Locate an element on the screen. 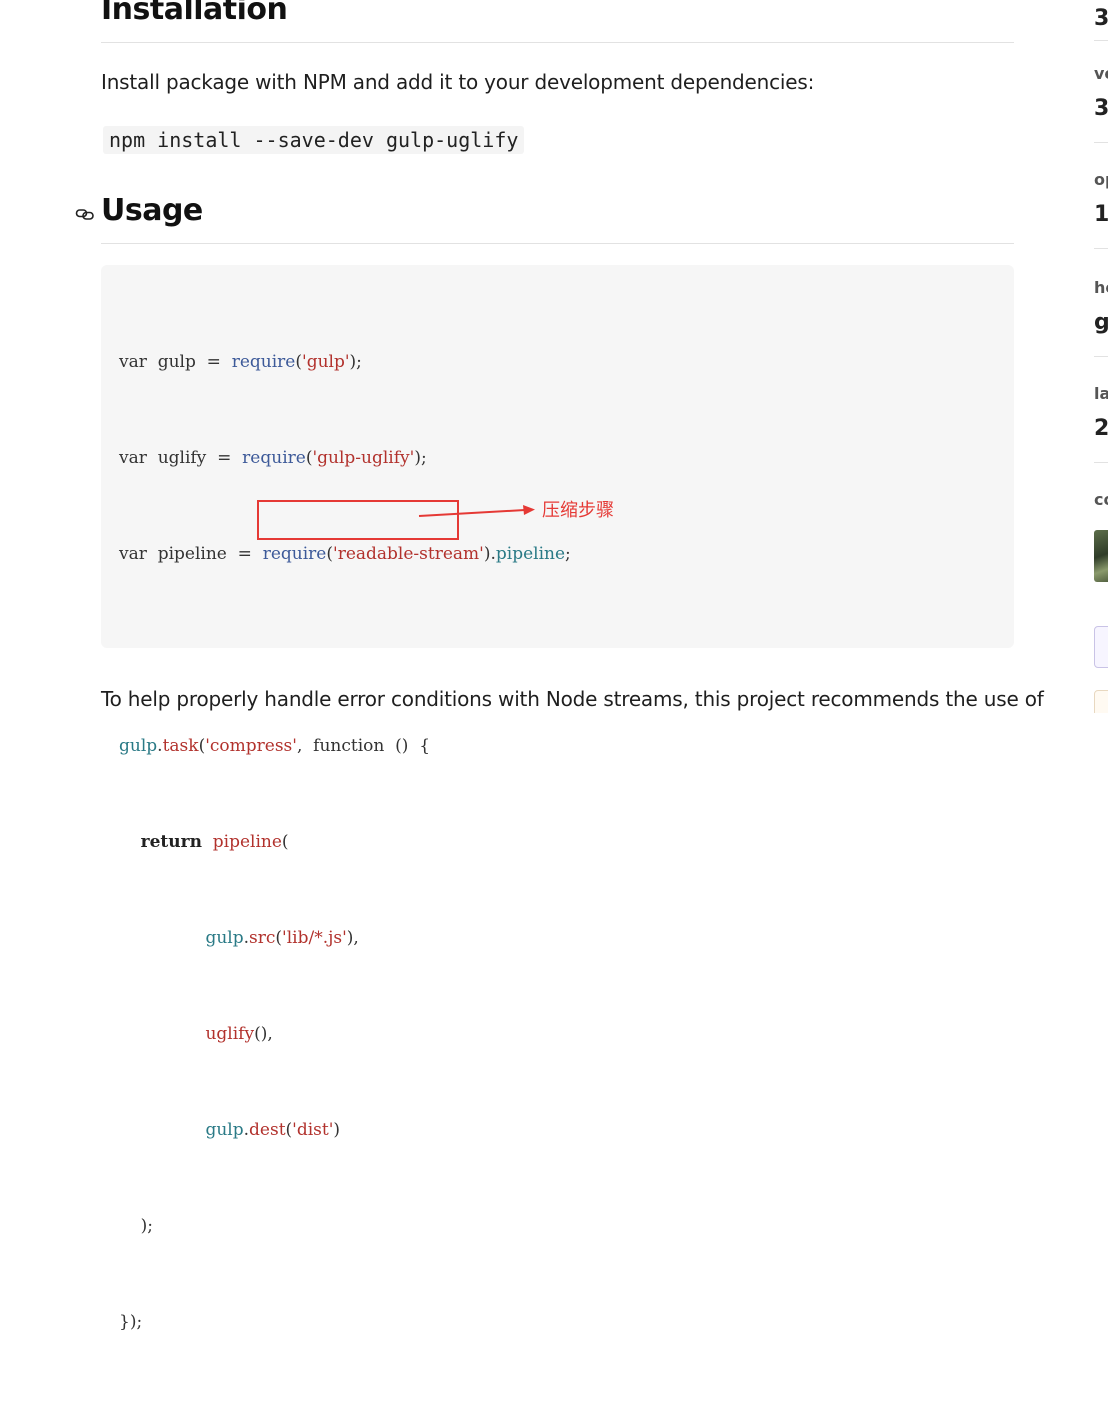  sidebar-value: 1 is located at coordinates (1101, 214).